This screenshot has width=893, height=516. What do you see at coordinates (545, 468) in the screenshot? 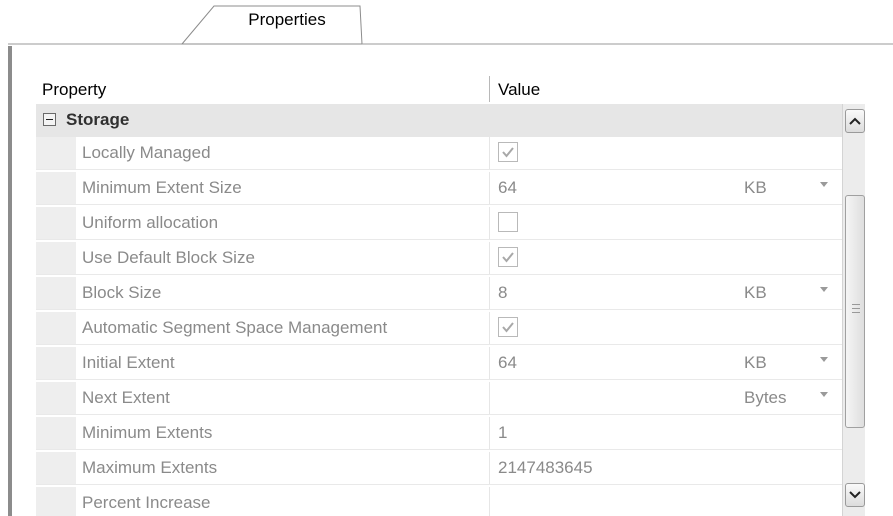
I see `property-value: 2147483645` at bounding box center [545, 468].